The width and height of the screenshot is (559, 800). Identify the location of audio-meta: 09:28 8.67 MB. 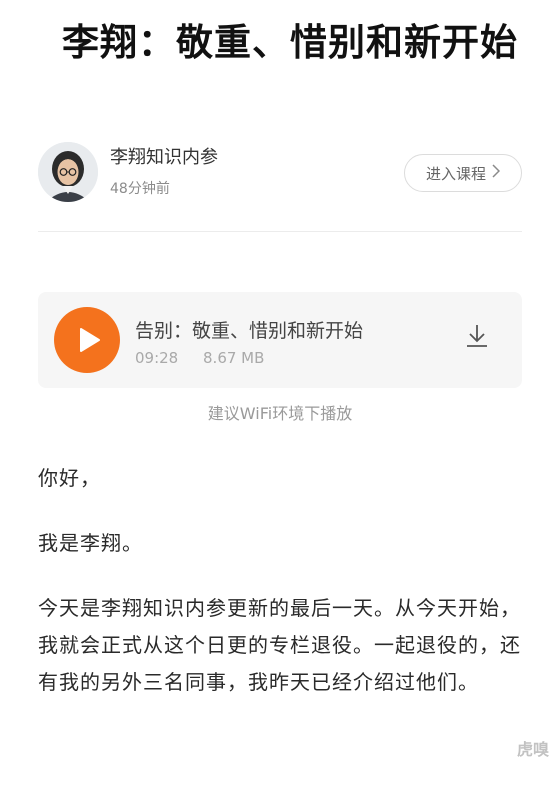
(199, 358).